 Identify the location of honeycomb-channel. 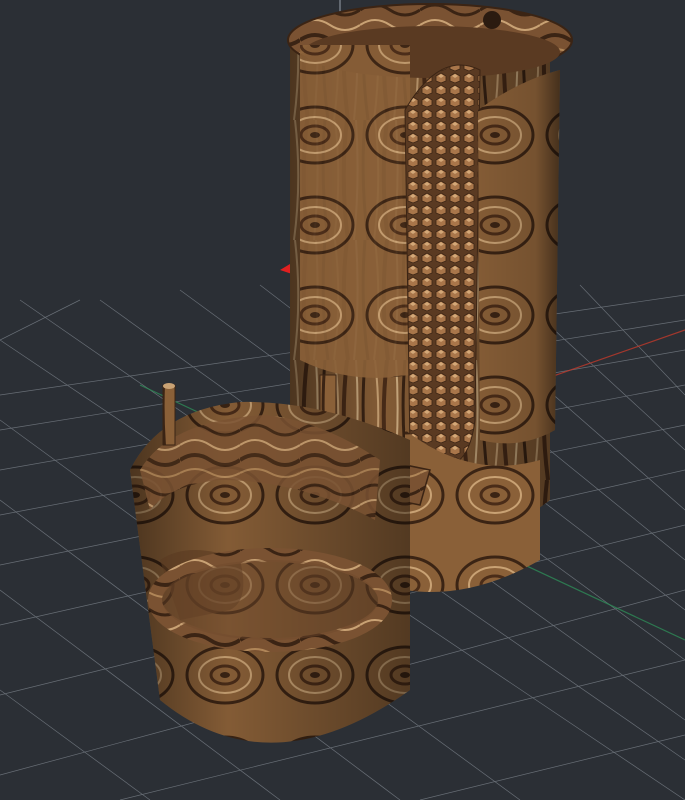
(442, 265).